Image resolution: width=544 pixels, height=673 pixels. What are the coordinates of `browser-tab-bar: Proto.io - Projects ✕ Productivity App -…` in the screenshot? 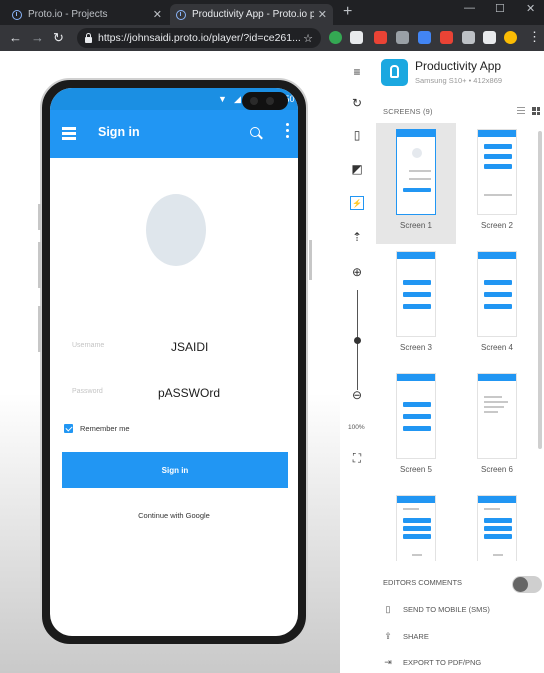 It's located at (272, 12).